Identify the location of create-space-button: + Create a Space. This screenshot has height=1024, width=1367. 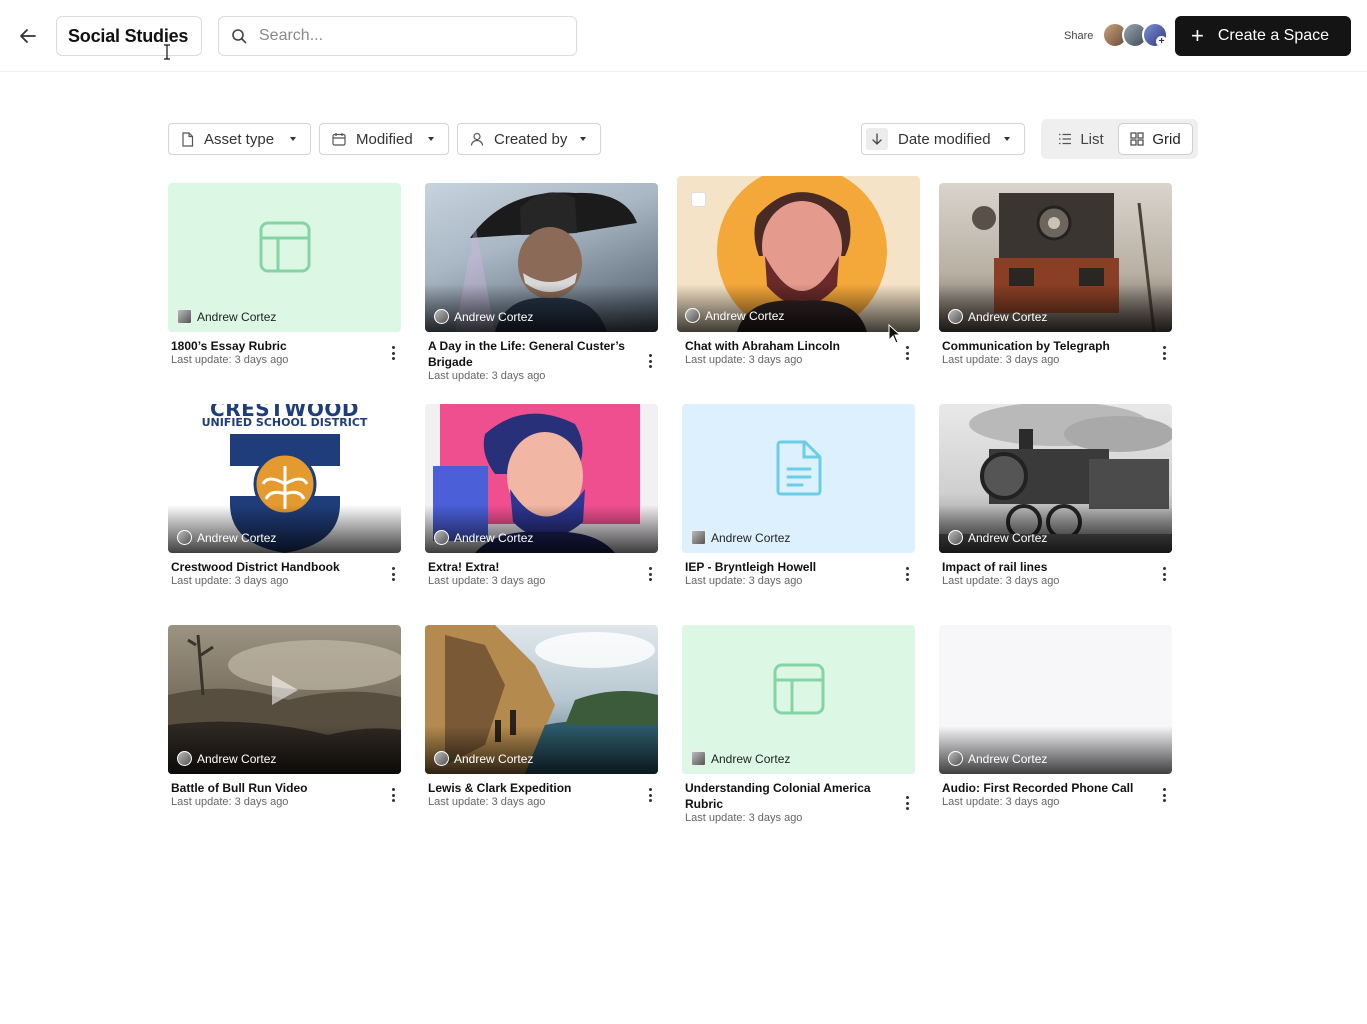
(1263, 36).